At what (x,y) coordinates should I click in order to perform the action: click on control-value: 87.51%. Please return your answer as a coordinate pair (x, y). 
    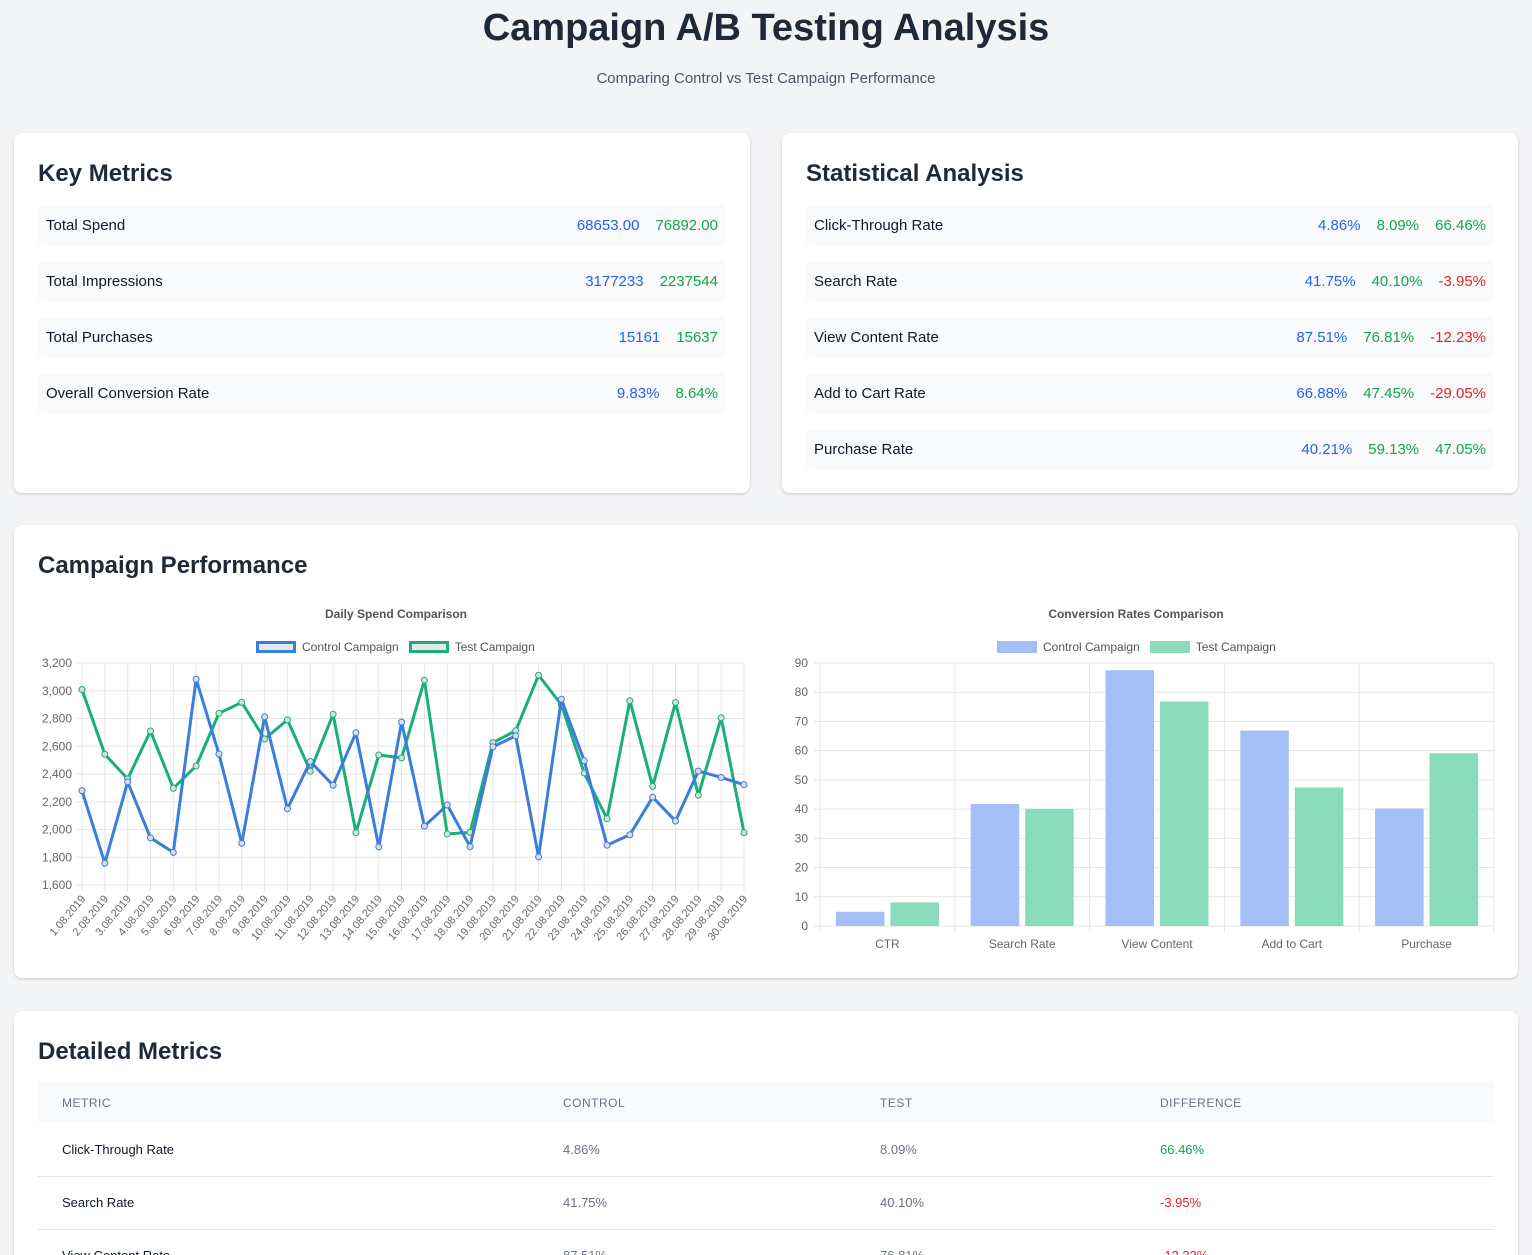
    Looking at the image, I should click on (1322, 337).